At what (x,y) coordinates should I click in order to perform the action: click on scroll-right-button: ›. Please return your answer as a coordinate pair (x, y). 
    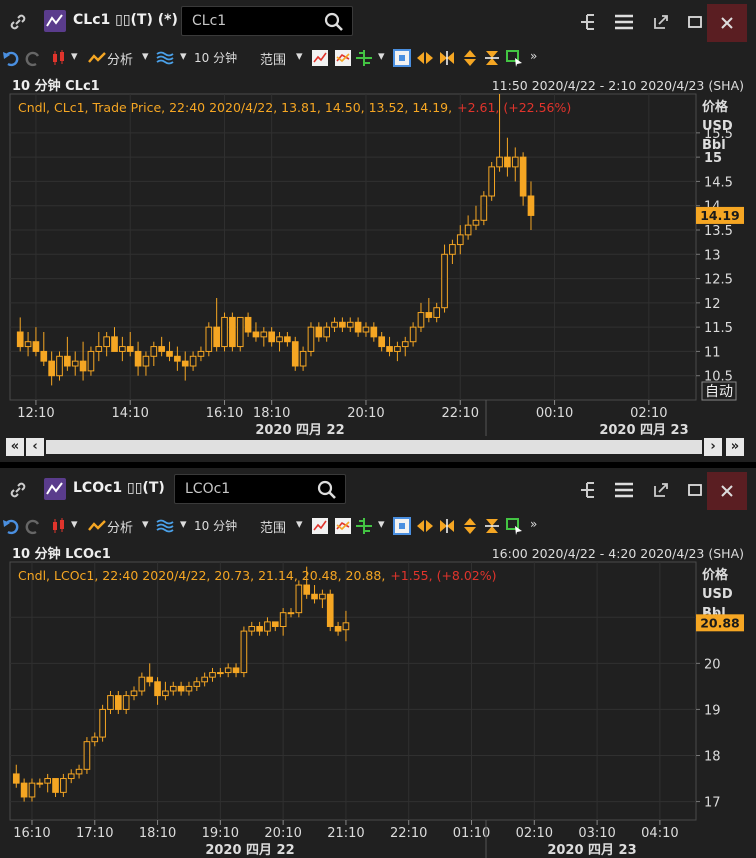
    Looking at the image, I should click on (713, 447).